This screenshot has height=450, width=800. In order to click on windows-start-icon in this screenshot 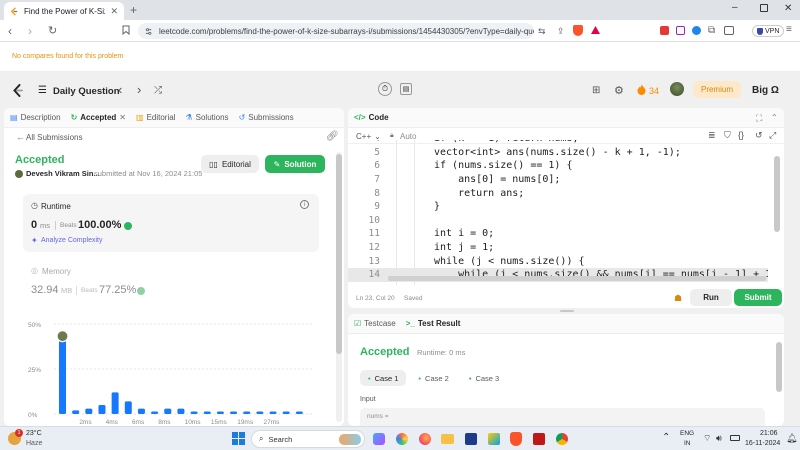, I will do `click(238, 438)`.